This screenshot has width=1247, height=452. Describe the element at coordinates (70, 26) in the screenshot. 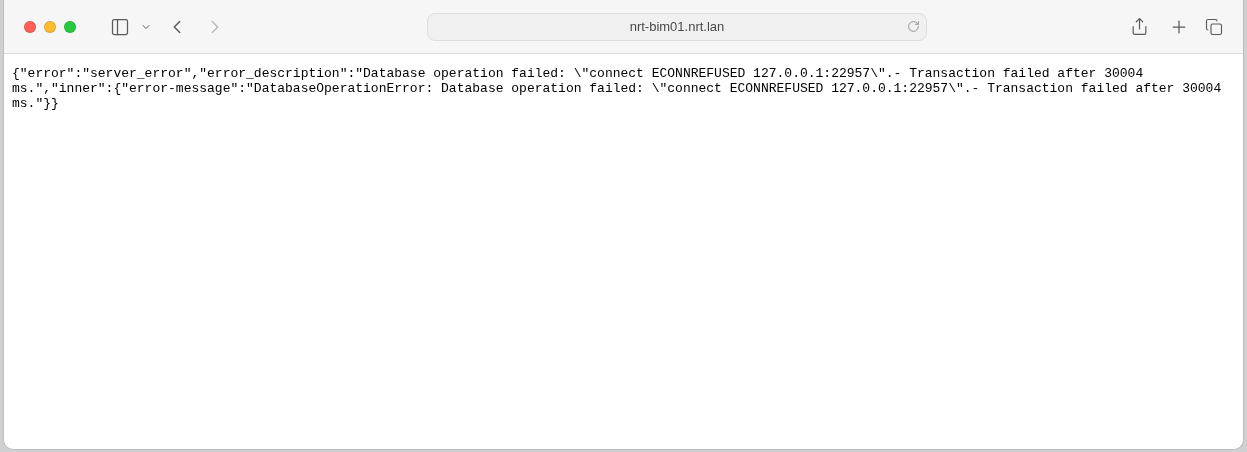

I see `zoom-button` at that location.